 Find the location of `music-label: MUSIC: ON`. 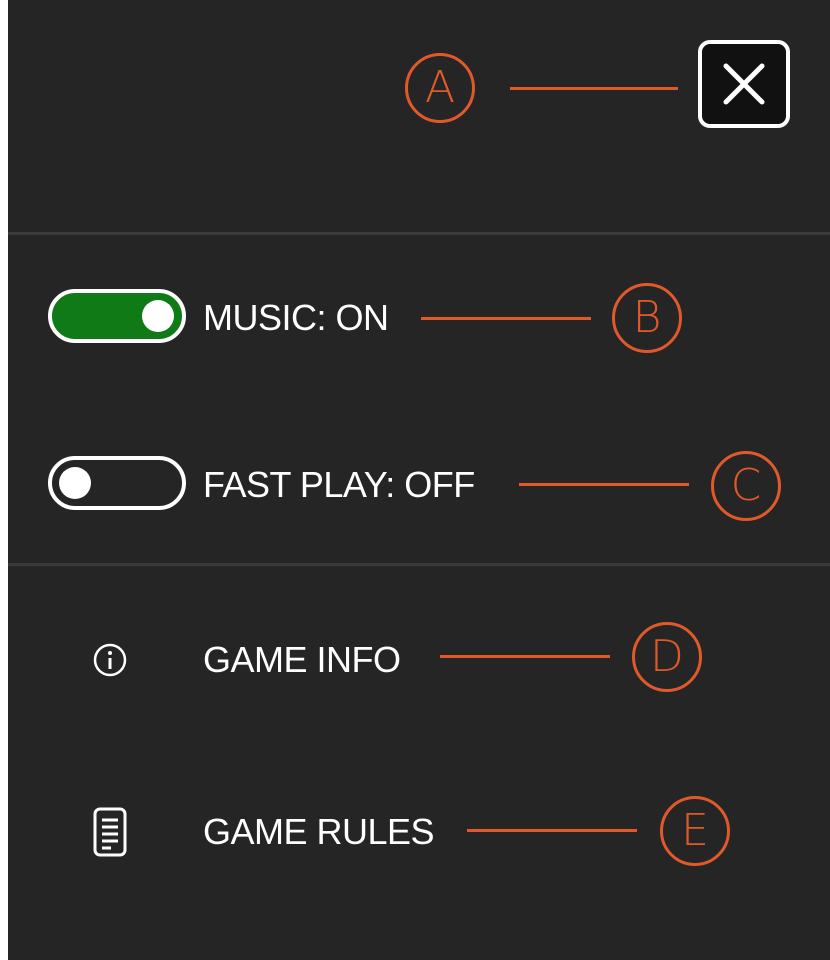

music-label: MUSIC: ON is located at coordinates (296, 317).